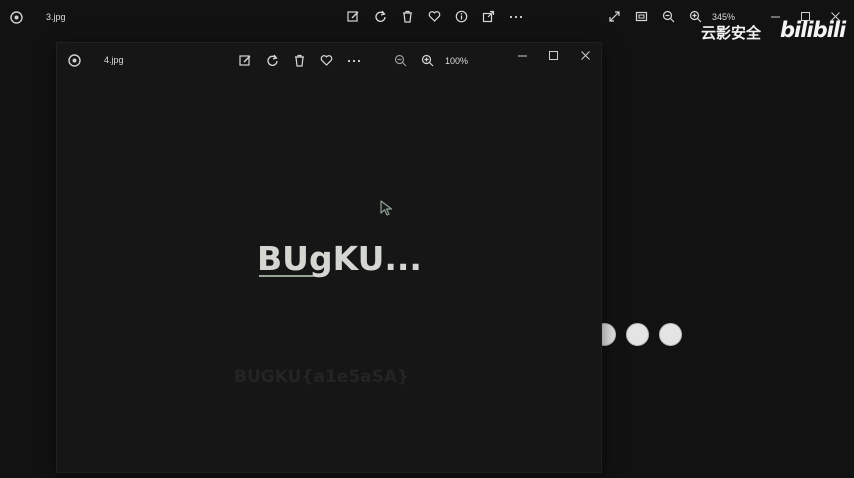 This screenshot has width=854, height=478. Describe the element at coordinates (731, 33) in the screenshot. I see `watermark-channel: 云影安全` at that location.